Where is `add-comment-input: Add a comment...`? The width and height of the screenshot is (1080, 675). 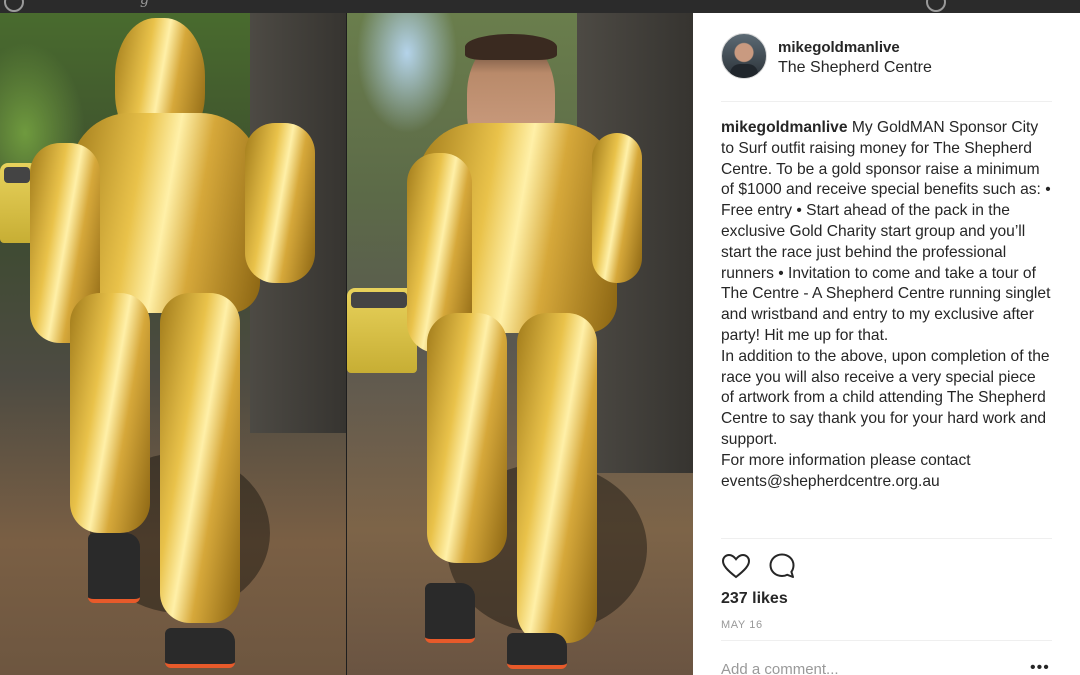 add-comment-input: Add a comment... is located at coordinates (780, 668).